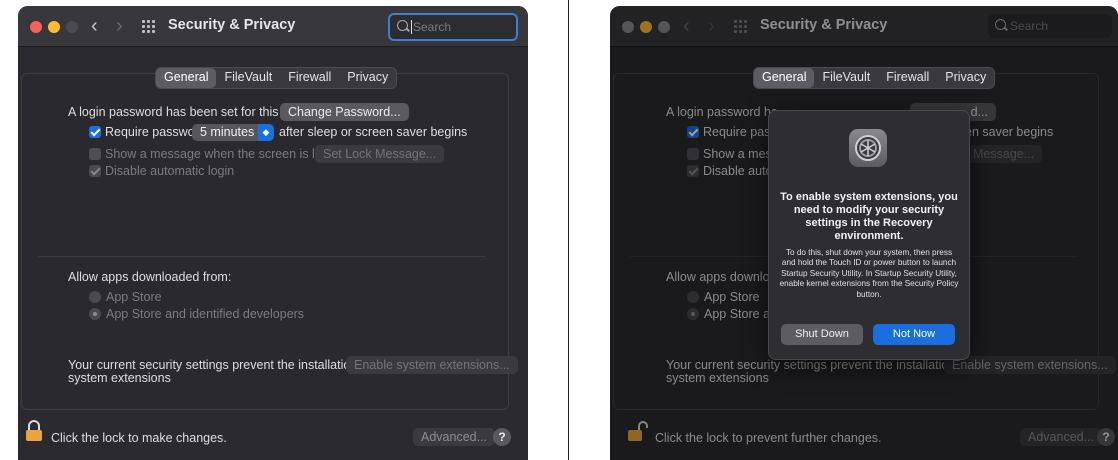 This screenshot has height=460, width=1118. Describe the element at coordinates (95, 171) in the screenshot. I see `disable-auto-login-checkbox` at that location.